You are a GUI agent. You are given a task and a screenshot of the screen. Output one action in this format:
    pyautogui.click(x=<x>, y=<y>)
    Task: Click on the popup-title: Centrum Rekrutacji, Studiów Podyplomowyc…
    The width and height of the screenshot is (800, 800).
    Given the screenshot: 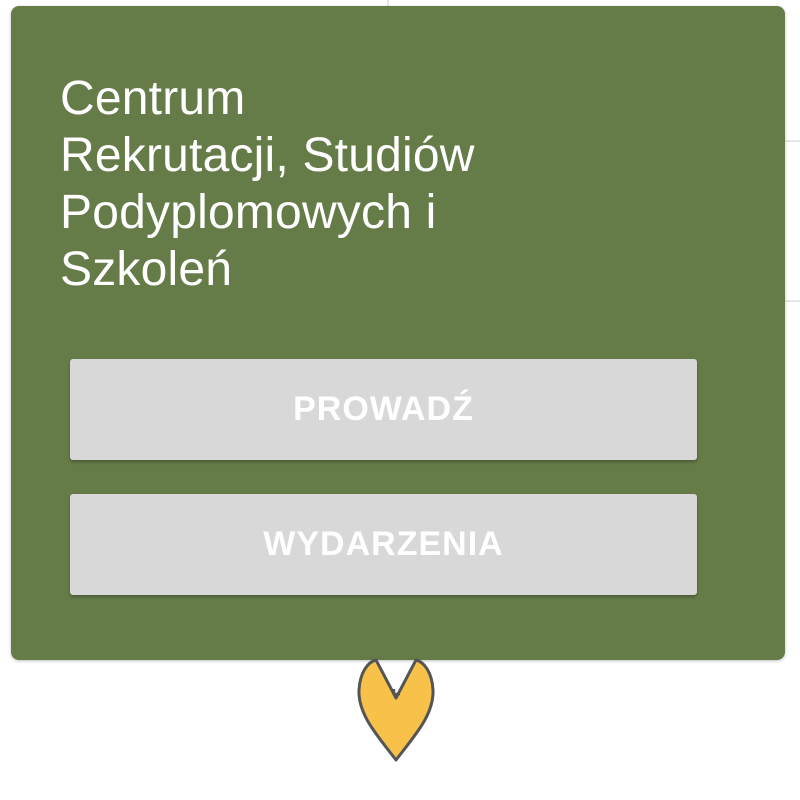 What is the action you would take?
    pyautogui.click(x=267, y=184)
    